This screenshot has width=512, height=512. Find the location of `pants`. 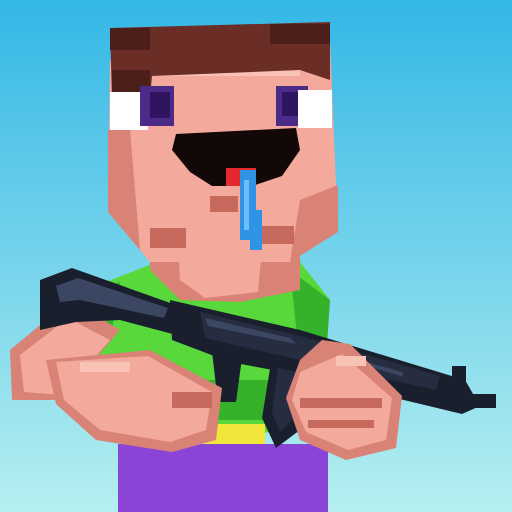

pants is located at coordinates (223, 478).